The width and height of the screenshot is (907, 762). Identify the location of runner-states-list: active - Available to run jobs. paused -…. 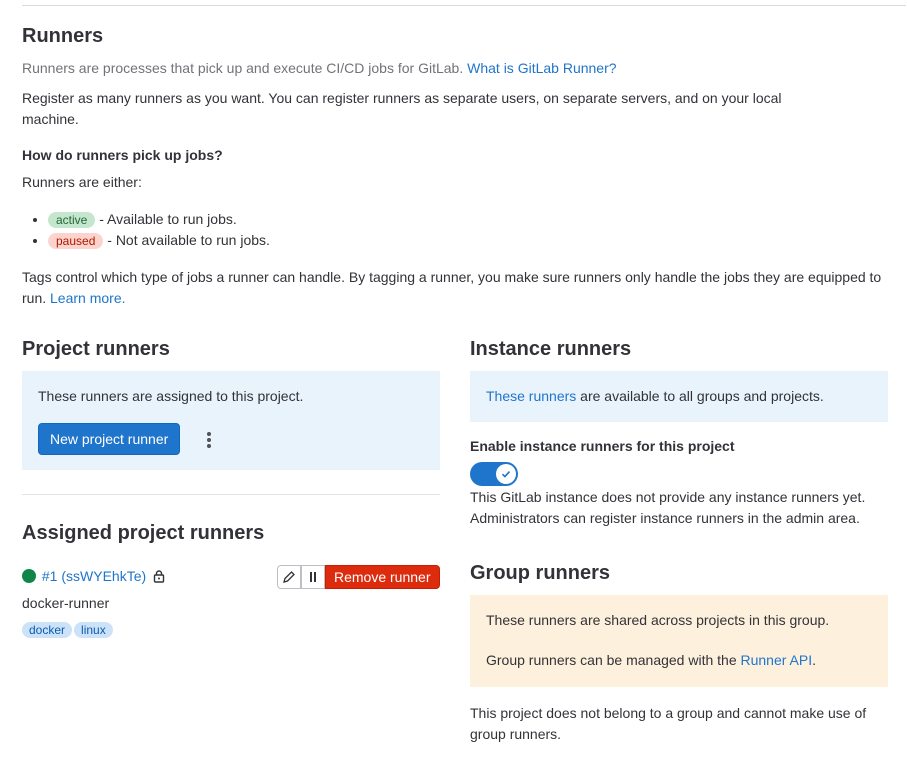
(146, 230).